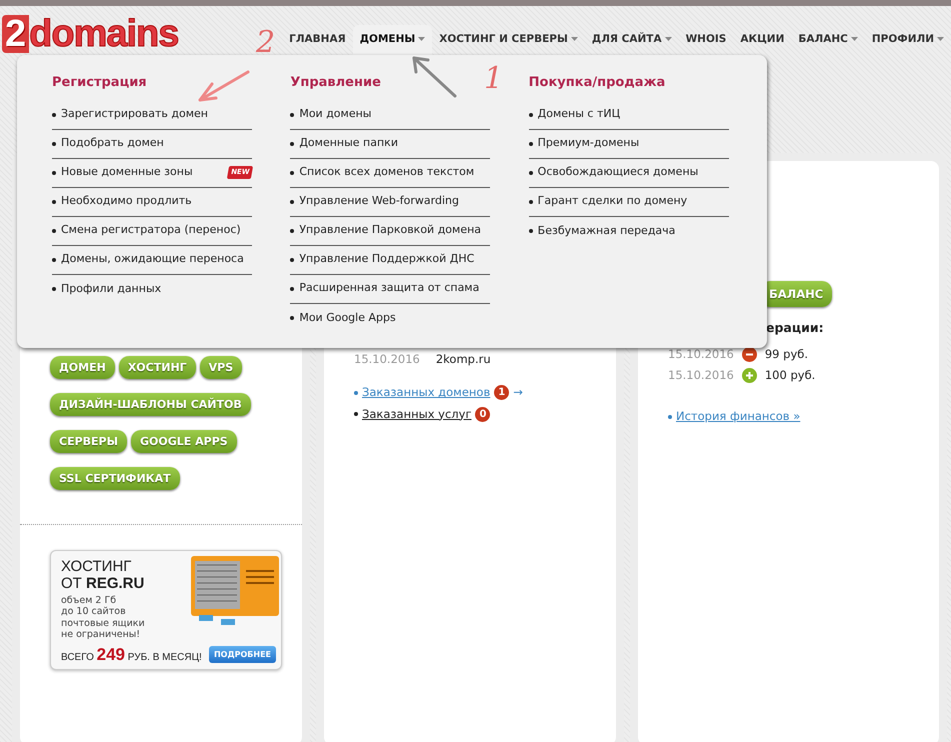  I want to click on menu-heading: Регистрация, so click(99, 83).